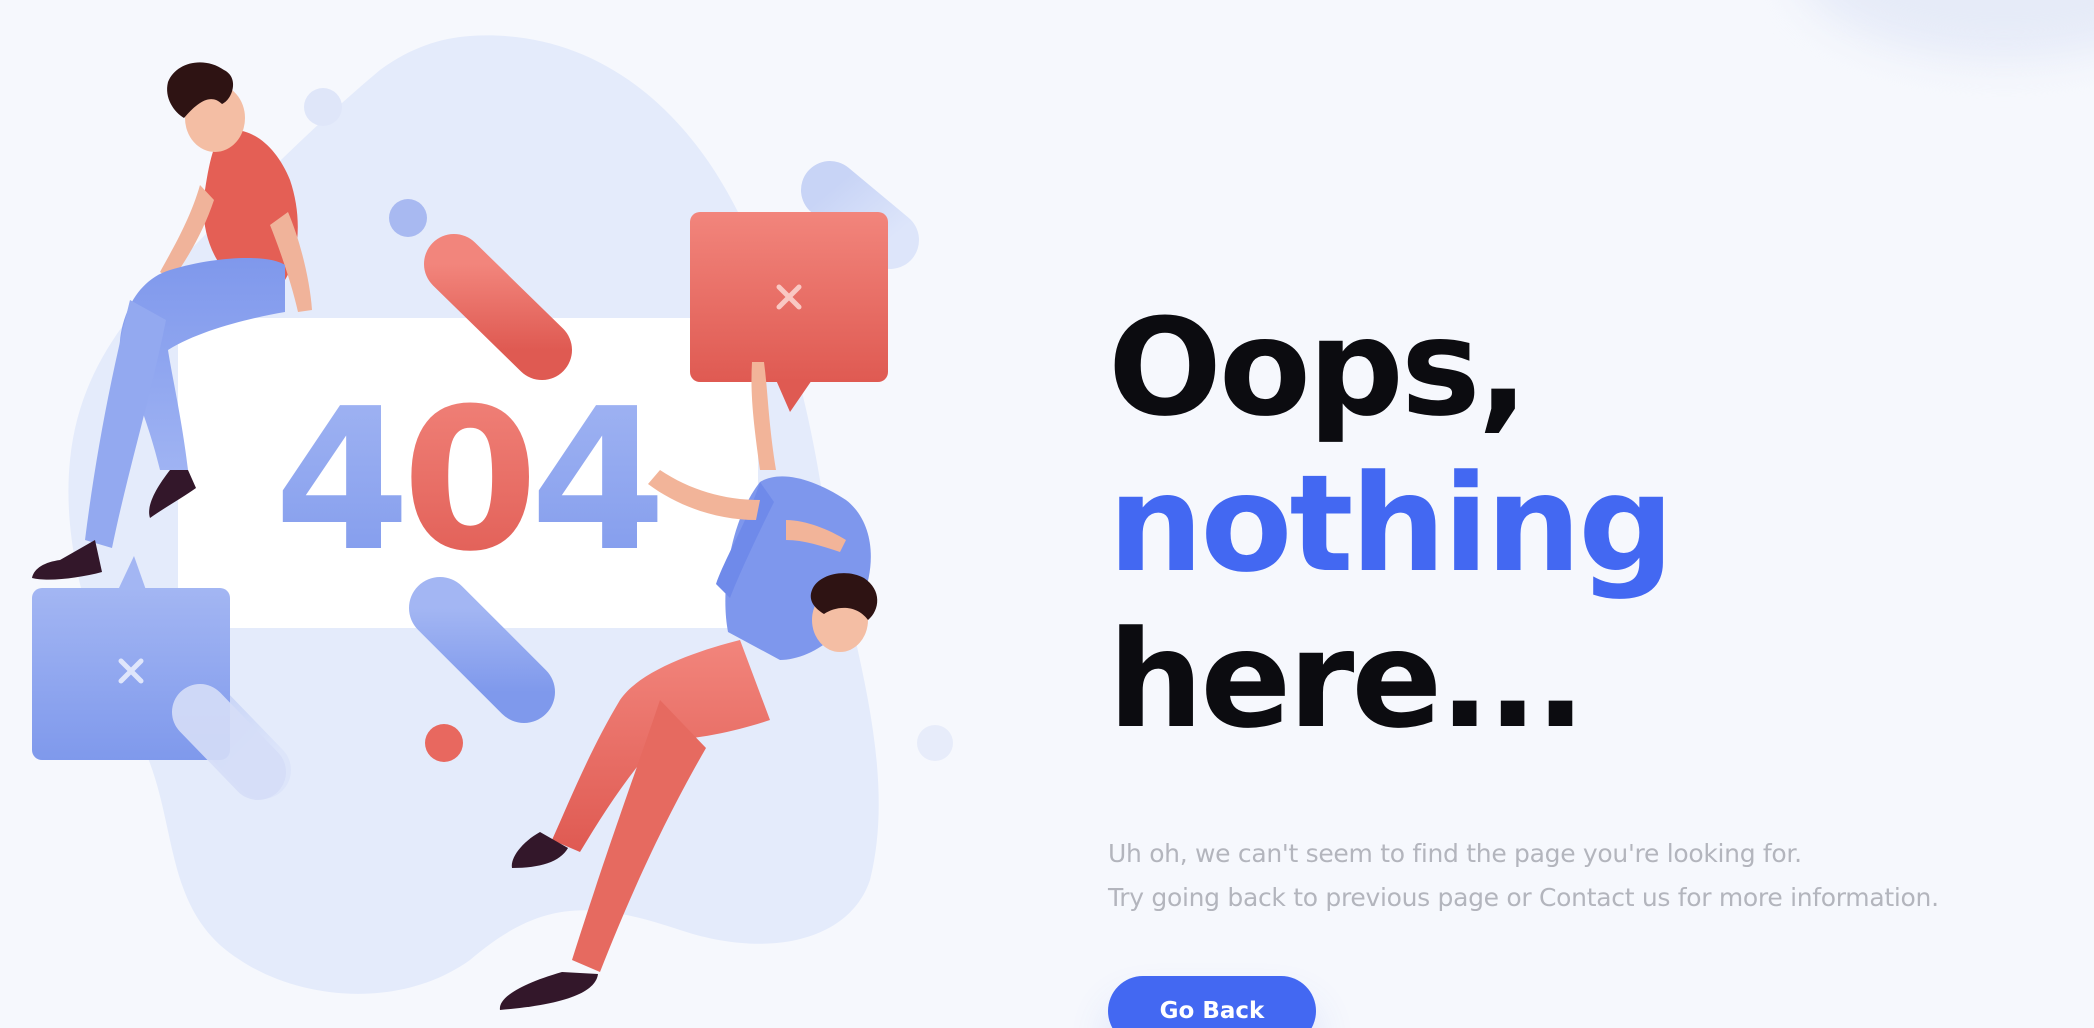 The image size is (2094, 1028). Describe the element at coordinates (1318, 368) in the screenshot. I see `title-line-1: Oops,` at that location.